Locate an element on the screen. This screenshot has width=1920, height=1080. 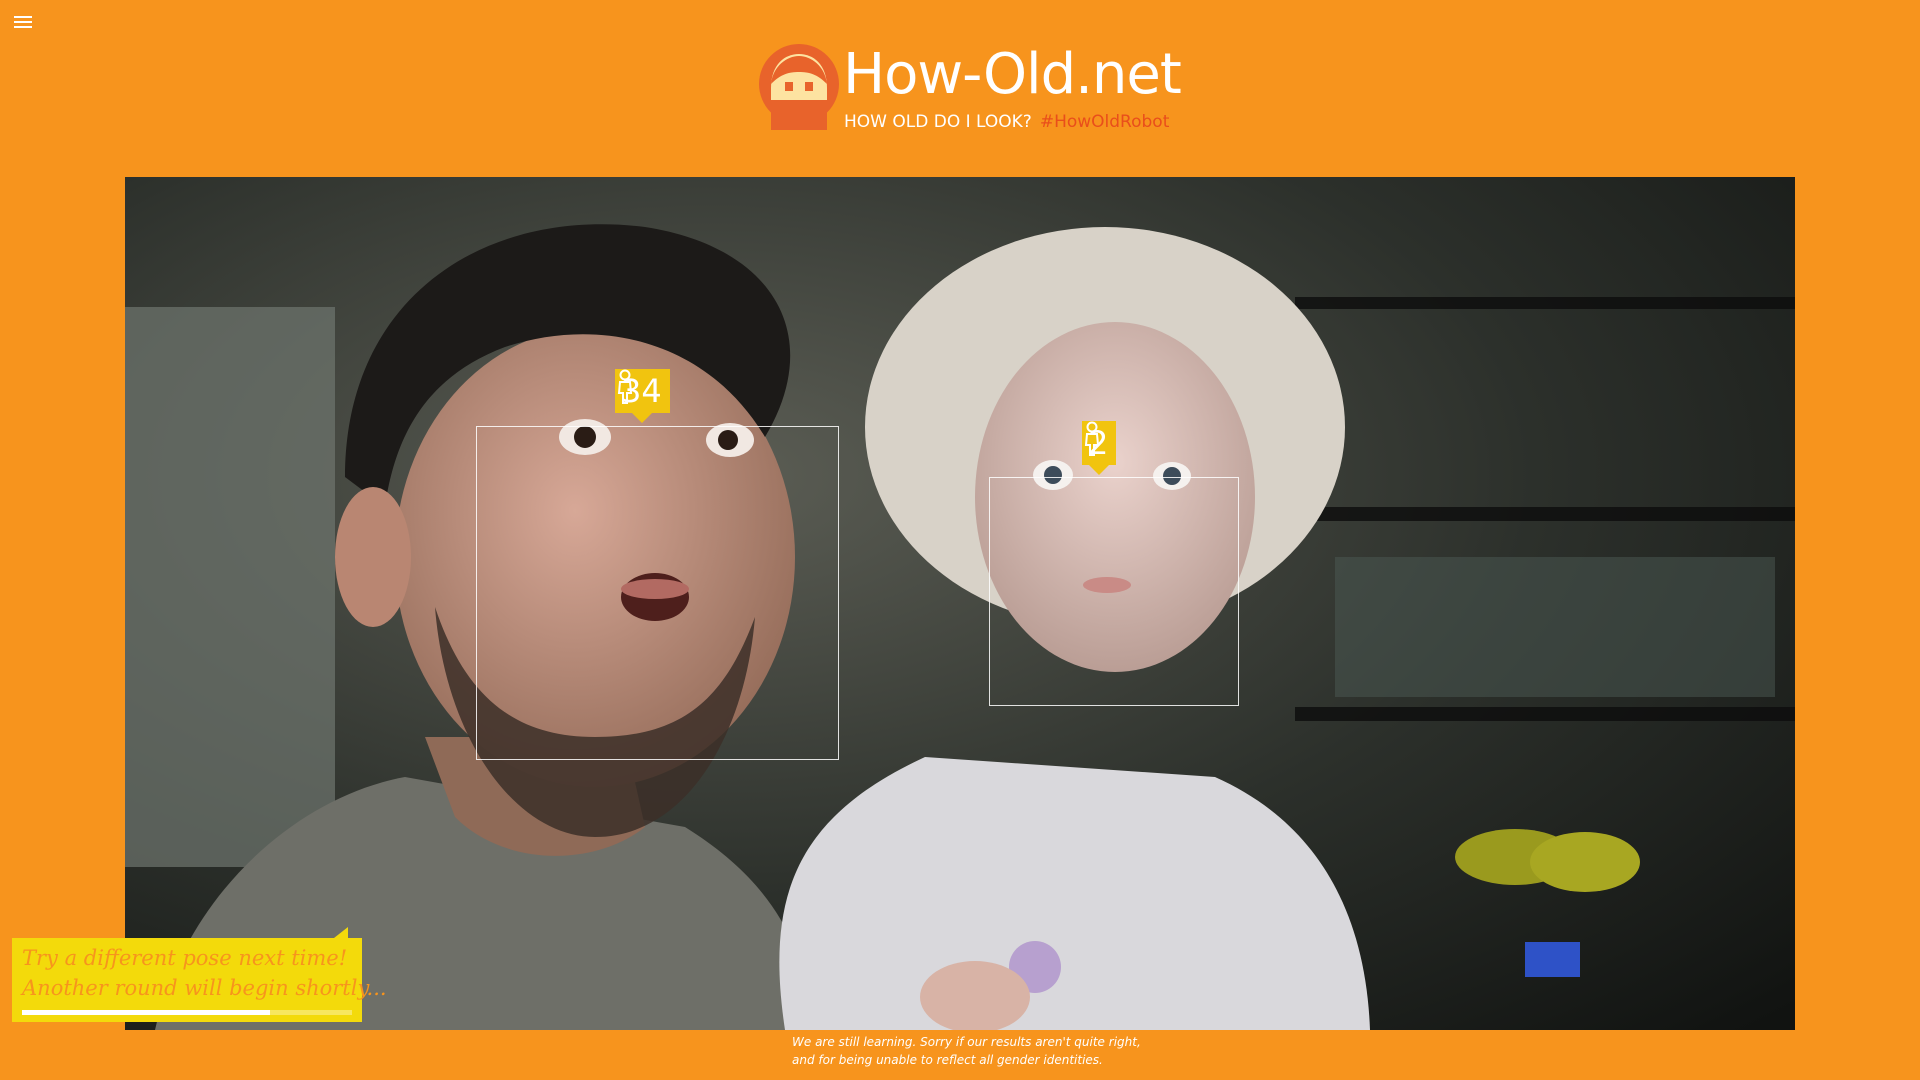
tagline: HOW OLD DO I LOOK? #HowOldRobot is located at coordinates (1006, 122).